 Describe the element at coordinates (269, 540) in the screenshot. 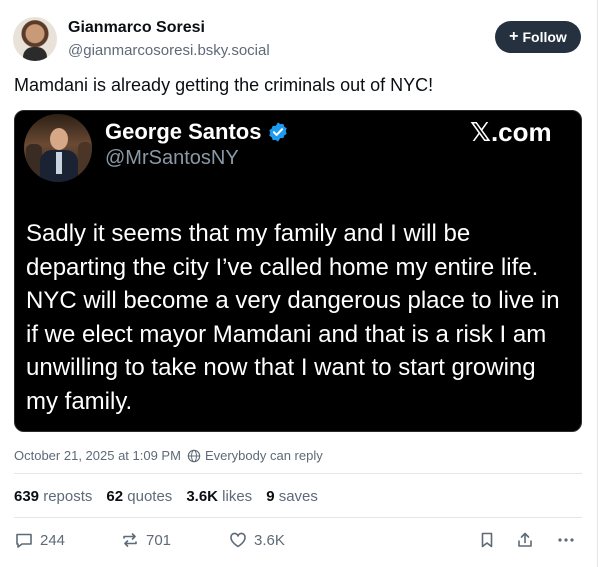

I see `like-count: 3.6K` at that location.